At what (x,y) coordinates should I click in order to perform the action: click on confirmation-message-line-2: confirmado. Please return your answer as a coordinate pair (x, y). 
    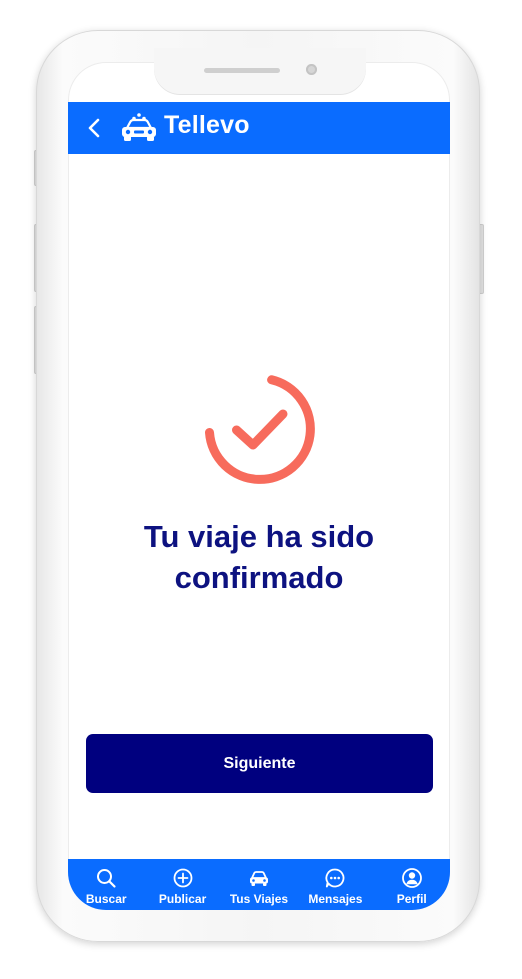
    Looking at the image, I should click on (259, 577).